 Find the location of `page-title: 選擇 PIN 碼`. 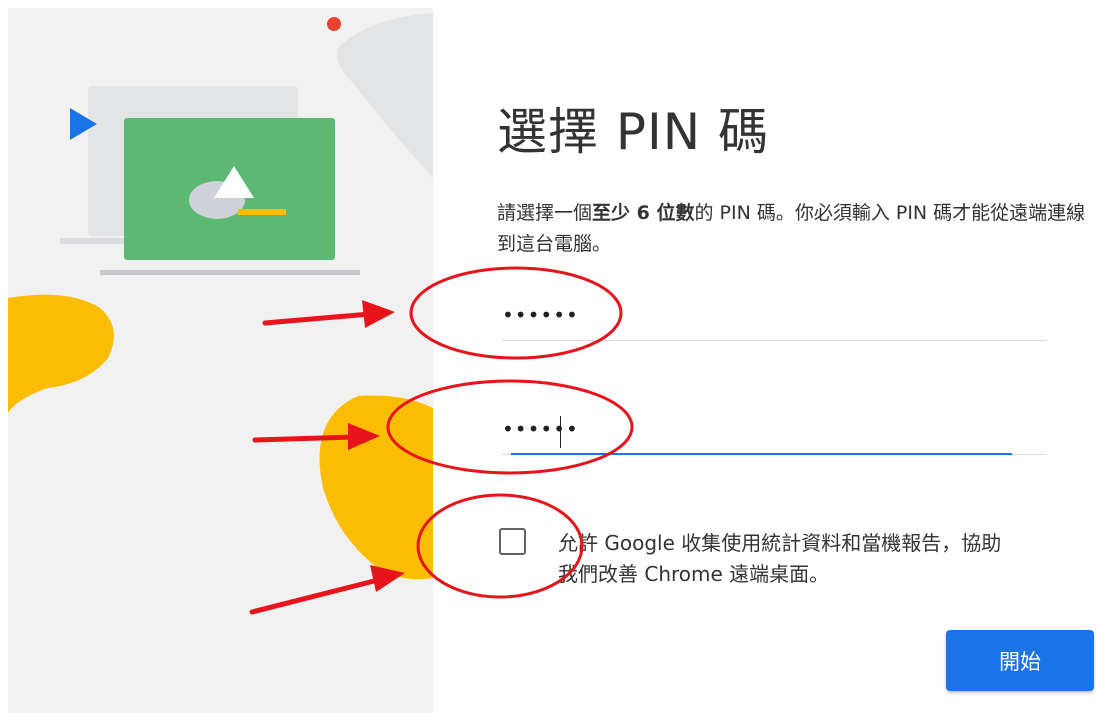

page-title: 選擇 PIN 碼 is located at coordinates (633, 132).